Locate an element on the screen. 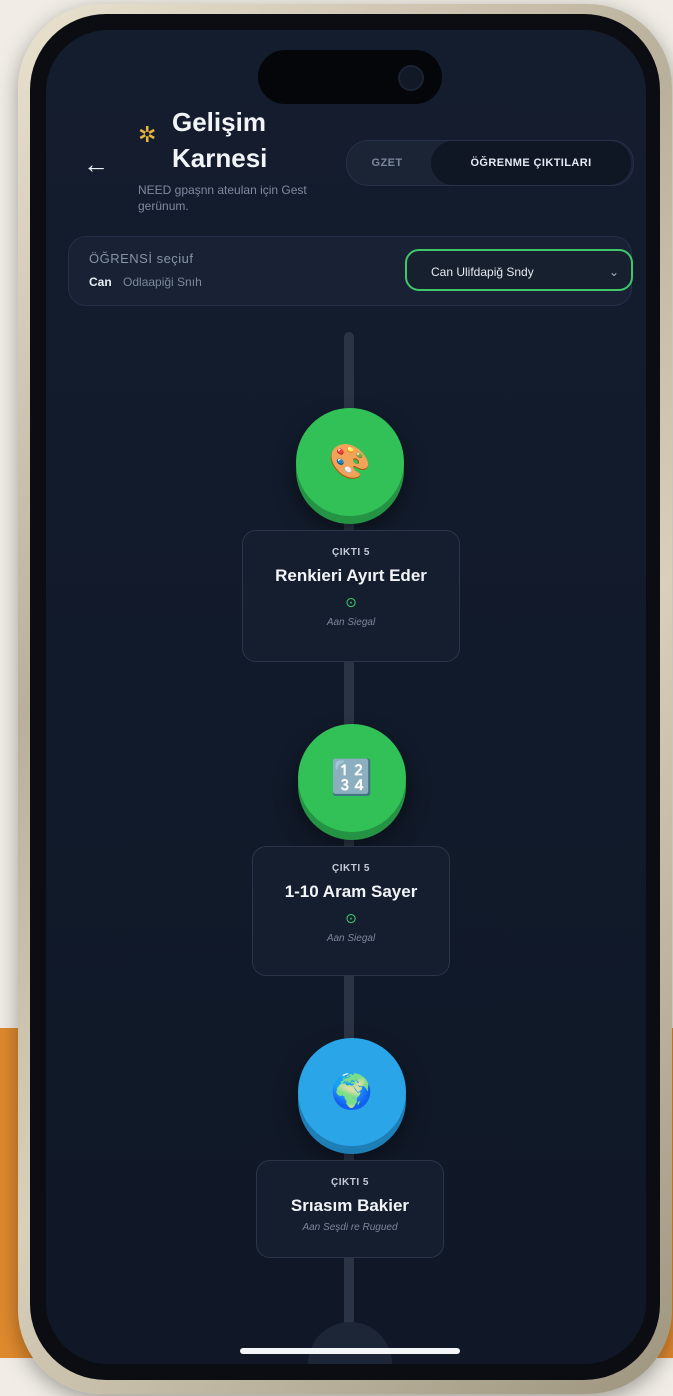 The width and height of the screenshot is (673, 1396). outcome-node: 🌍 is located at coordinates (352, 1092).